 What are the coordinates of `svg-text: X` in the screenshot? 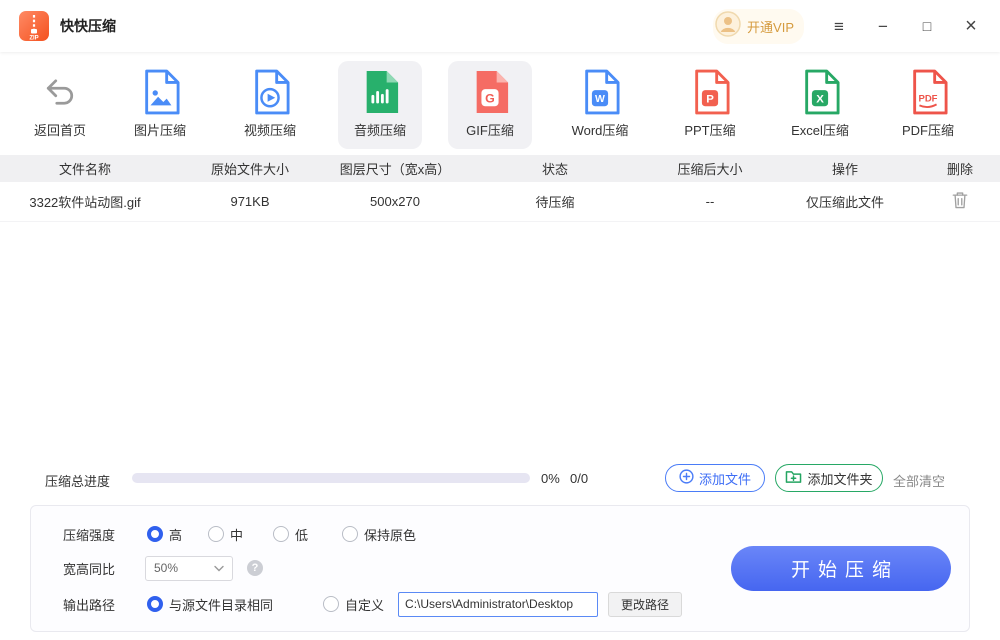 It's located at (820, 99).